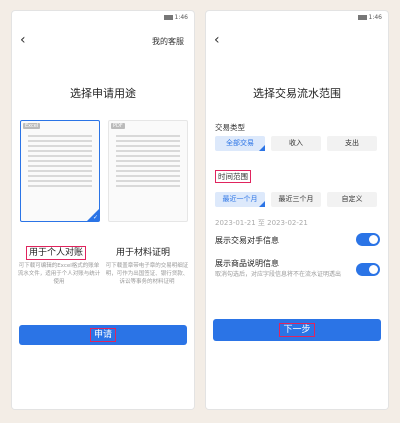 The height and width of the screenshot is (423, 400). I want to click on option-desc-personal: 可下载可编辑的Excel格式的账单流水文件，适用于个人对账与统计使用, so click(59, 274).